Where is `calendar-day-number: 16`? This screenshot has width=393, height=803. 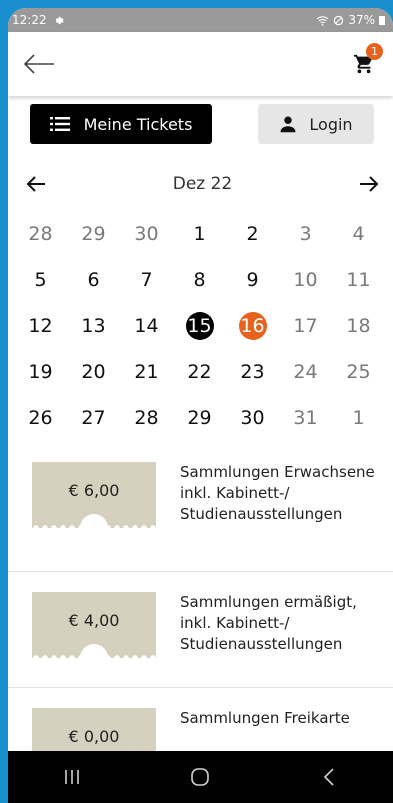
calendar-day-number: 16 is located at coordinates (252, 326).